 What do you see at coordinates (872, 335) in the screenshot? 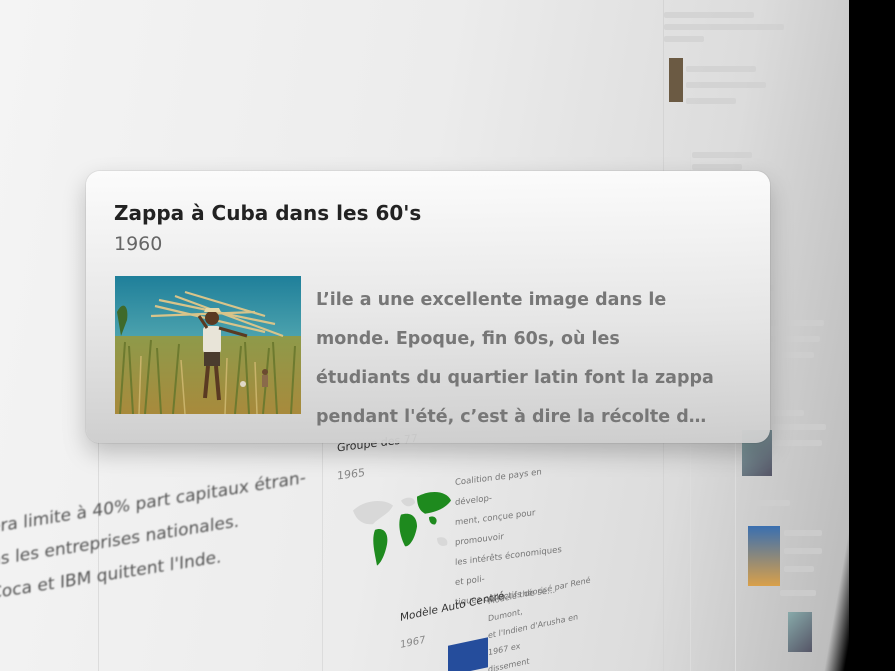
I see `screen-edge` at bounding box center [872, 335].